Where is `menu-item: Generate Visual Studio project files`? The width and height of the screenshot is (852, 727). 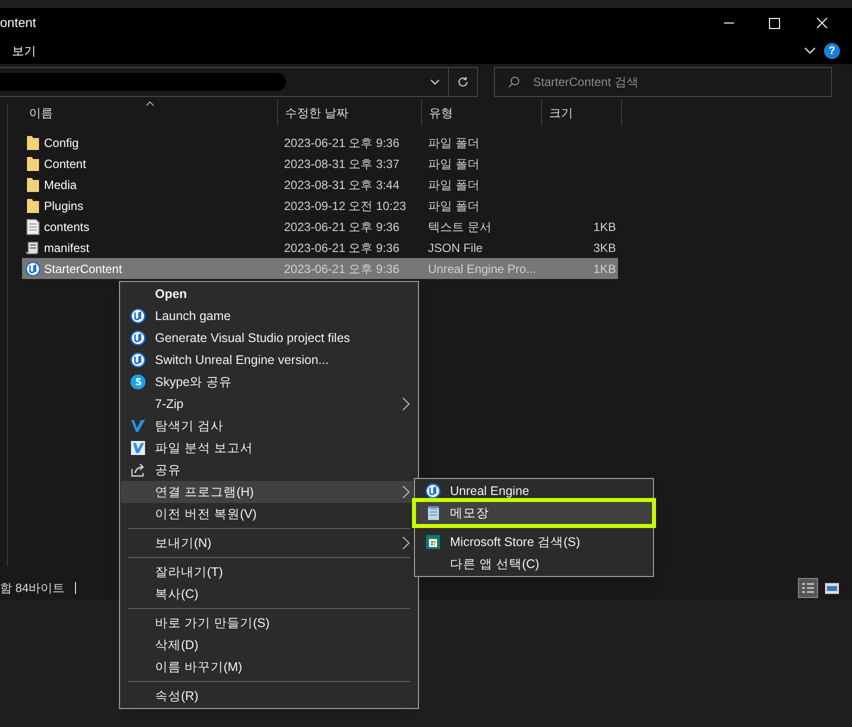 menu-item: Generate Visual Studio project files is located at coordinates (269, 338).